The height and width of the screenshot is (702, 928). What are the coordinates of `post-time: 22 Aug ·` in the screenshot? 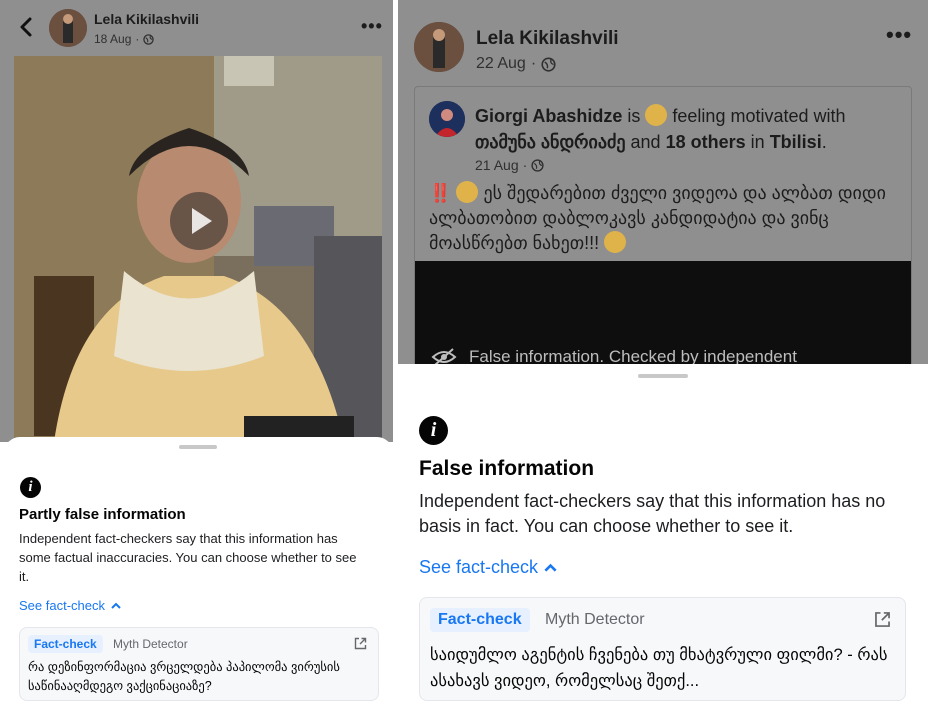 It's located at (516, 64).